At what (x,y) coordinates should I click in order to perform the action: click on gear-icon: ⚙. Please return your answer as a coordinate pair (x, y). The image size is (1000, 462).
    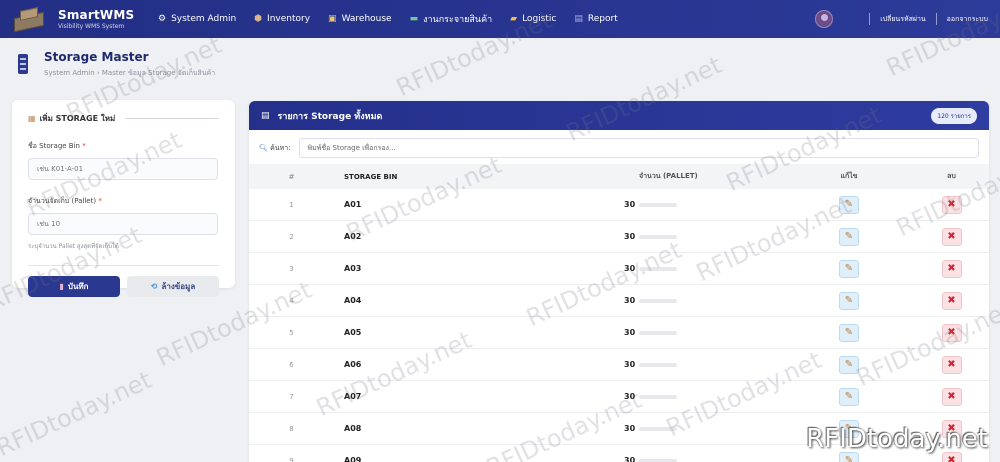
    Looking at the image, I should click on (162, 19).